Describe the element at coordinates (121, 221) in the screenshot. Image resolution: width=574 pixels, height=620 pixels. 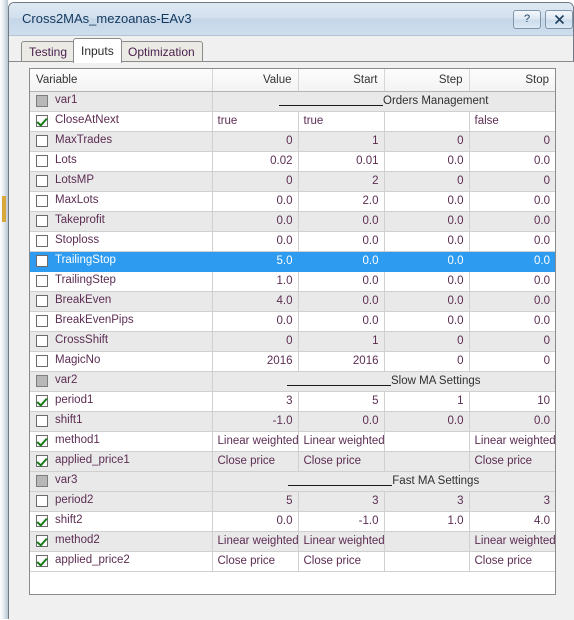
I see `cell-variable: Takeprofit` at that location.